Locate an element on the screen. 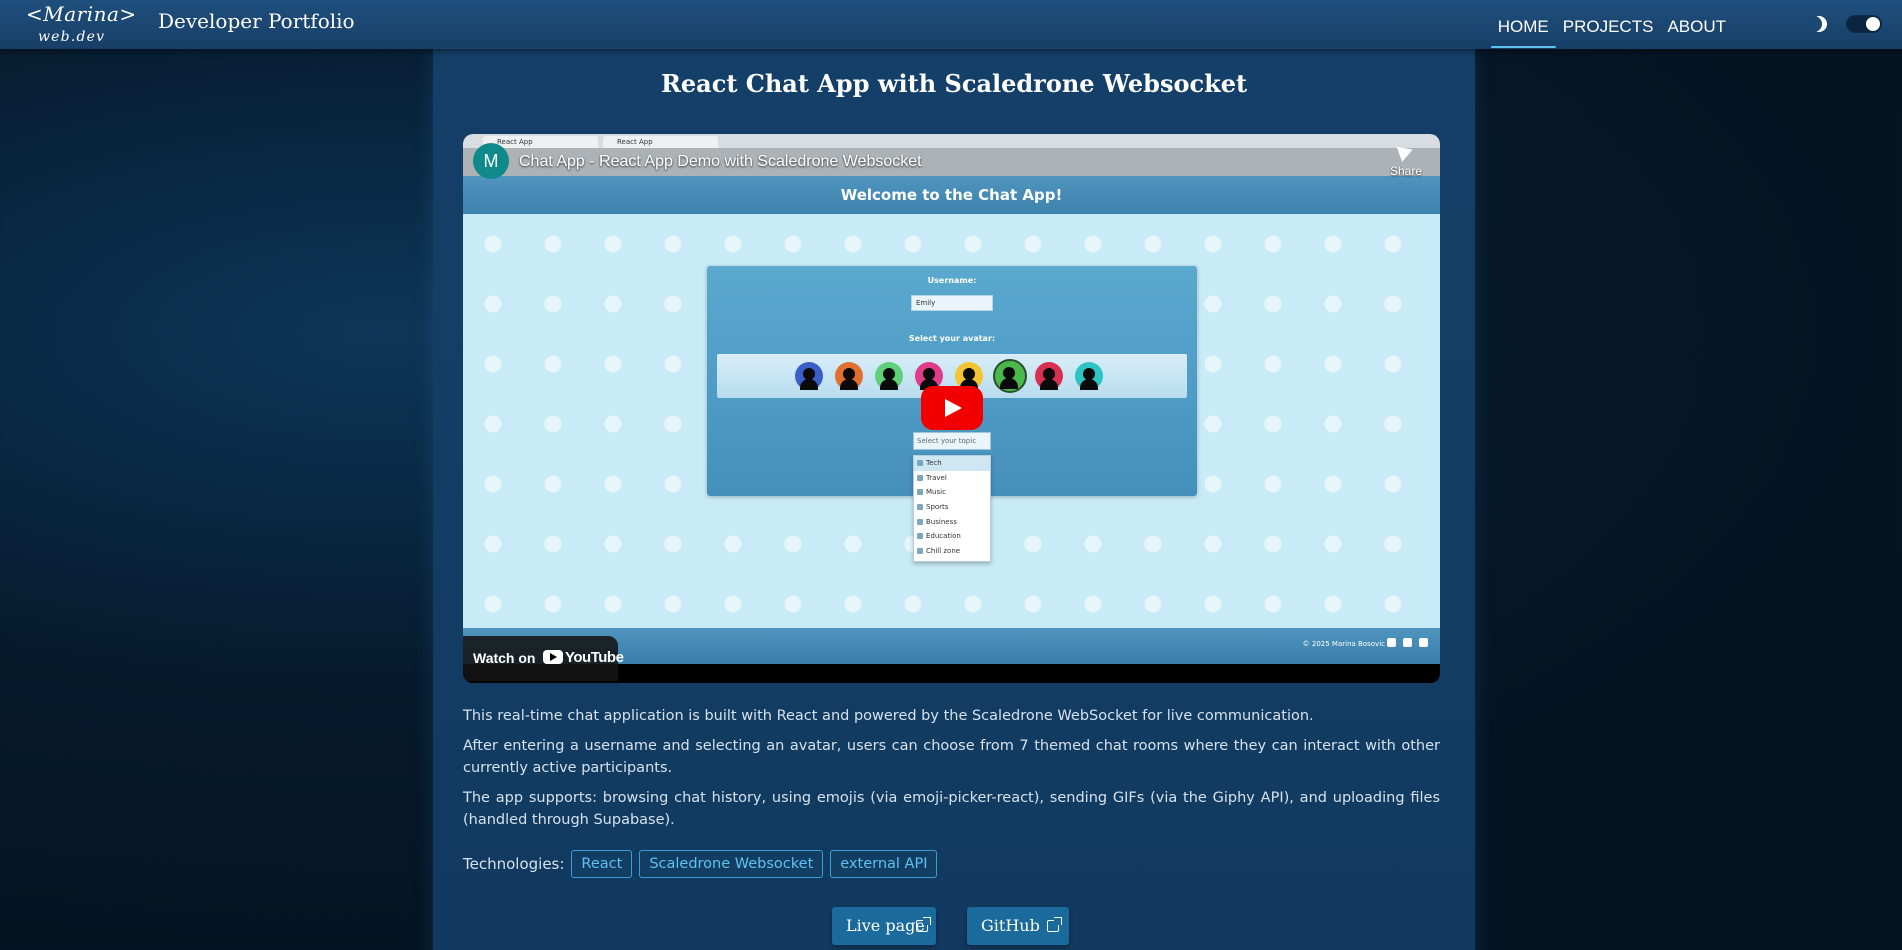 The width and height of the screenshot is (1902, 950). tech-tag-react: React is located at coordinates (602, 864).